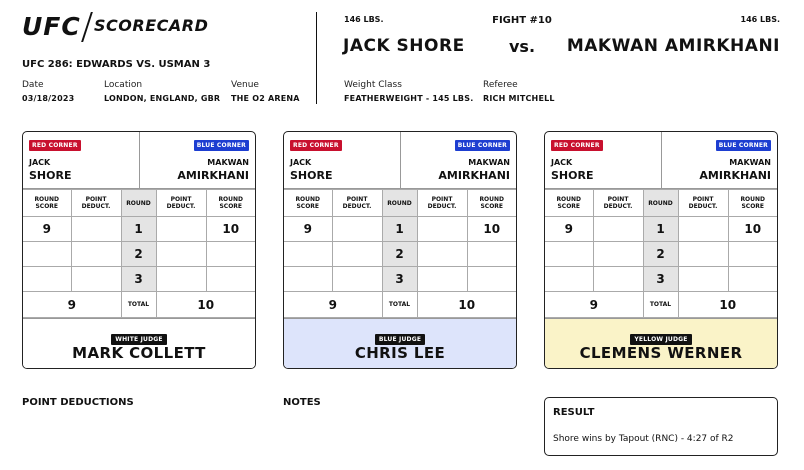 This screenshot has width=804, height=470. I want to click on event-name: UFC 286: EDWARDS VS. USMAN 3, so click(116, 64).